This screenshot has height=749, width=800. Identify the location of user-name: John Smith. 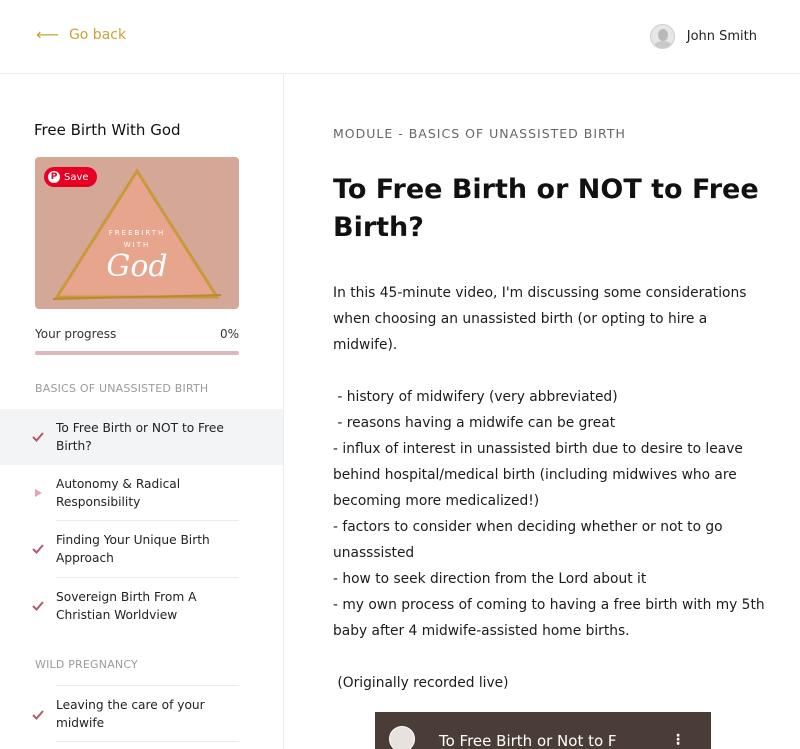
(721, 36).